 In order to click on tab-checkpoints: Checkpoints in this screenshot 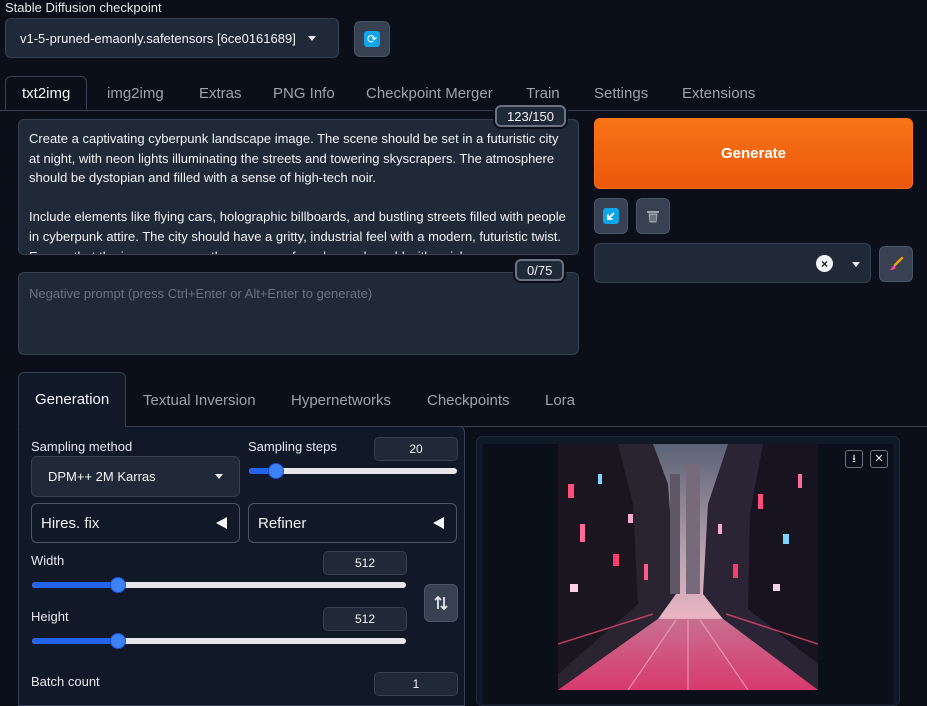, I will do `click(468, 400)`.